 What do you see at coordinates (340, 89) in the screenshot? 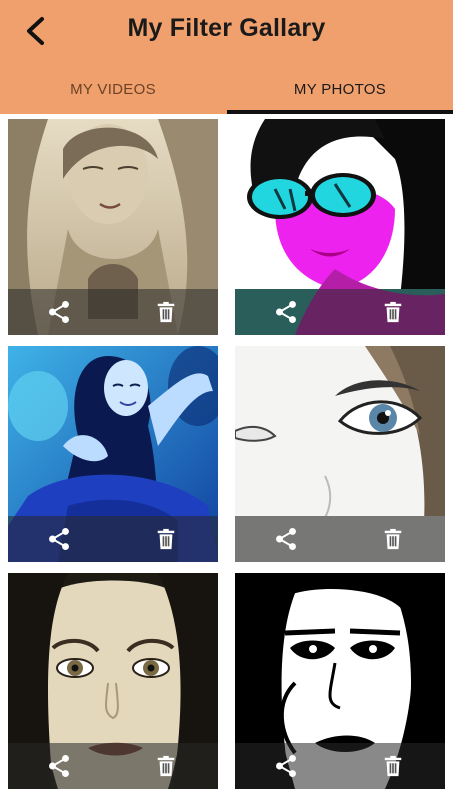
I see `tab-my-photos: MY PHOTOS` at bounding box center [340, 89].